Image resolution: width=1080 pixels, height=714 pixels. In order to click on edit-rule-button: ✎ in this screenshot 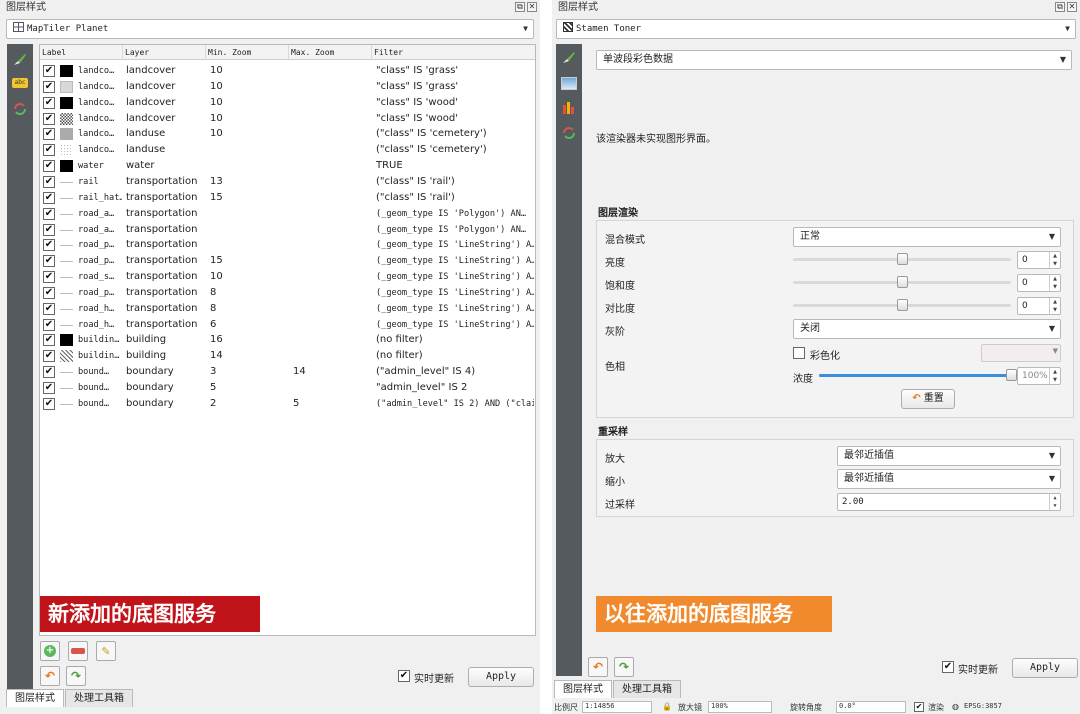, I will do `click(106, 651)`.